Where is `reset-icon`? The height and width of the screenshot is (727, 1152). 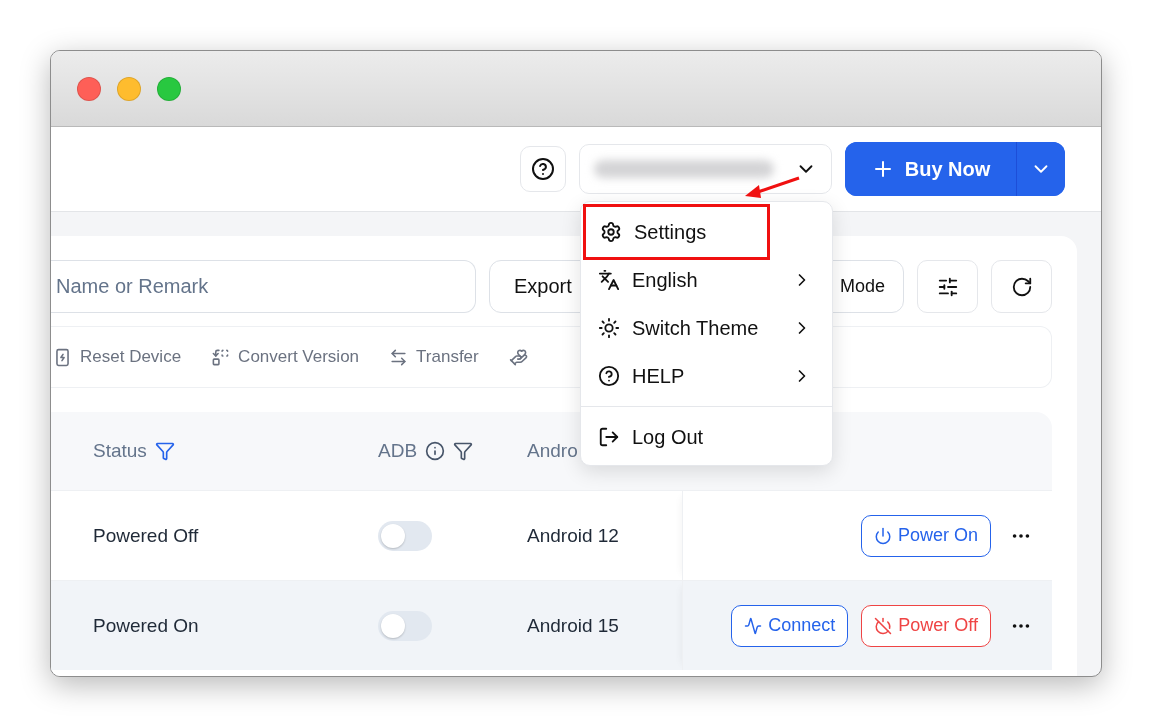
reset-icon is located at coordinates (62, 357).